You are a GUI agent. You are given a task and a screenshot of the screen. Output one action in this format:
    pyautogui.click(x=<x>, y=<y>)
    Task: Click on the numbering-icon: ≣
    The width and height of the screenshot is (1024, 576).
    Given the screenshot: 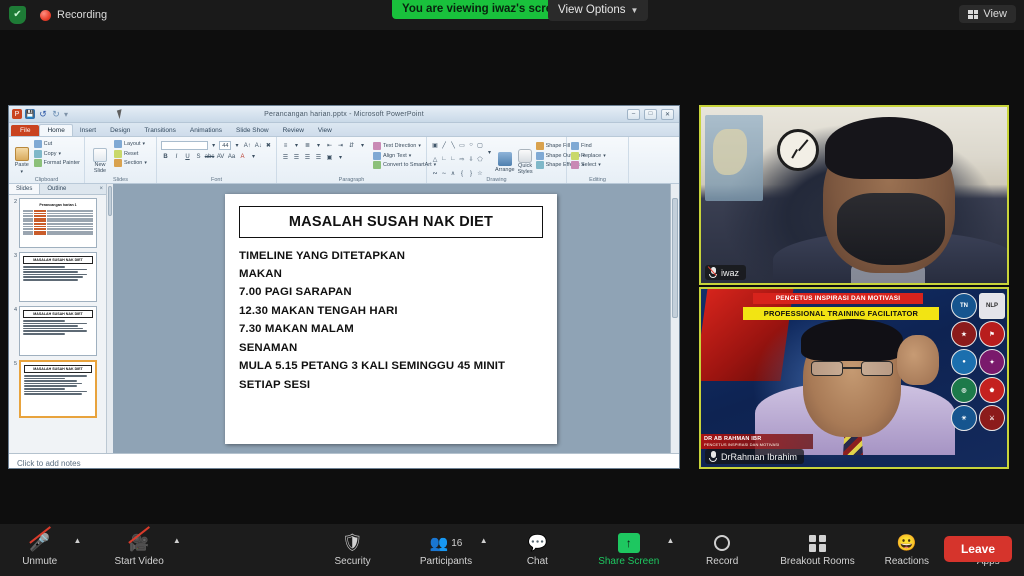 What is the action you would take?
    pyautogui.click(x=307, y=145)
    